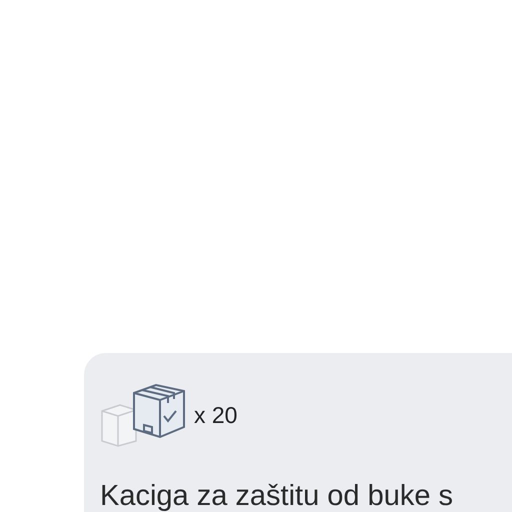 The height and width of the screenshot is (512, 512). I want to click on quantity-label: x 20, so click(216, 415).